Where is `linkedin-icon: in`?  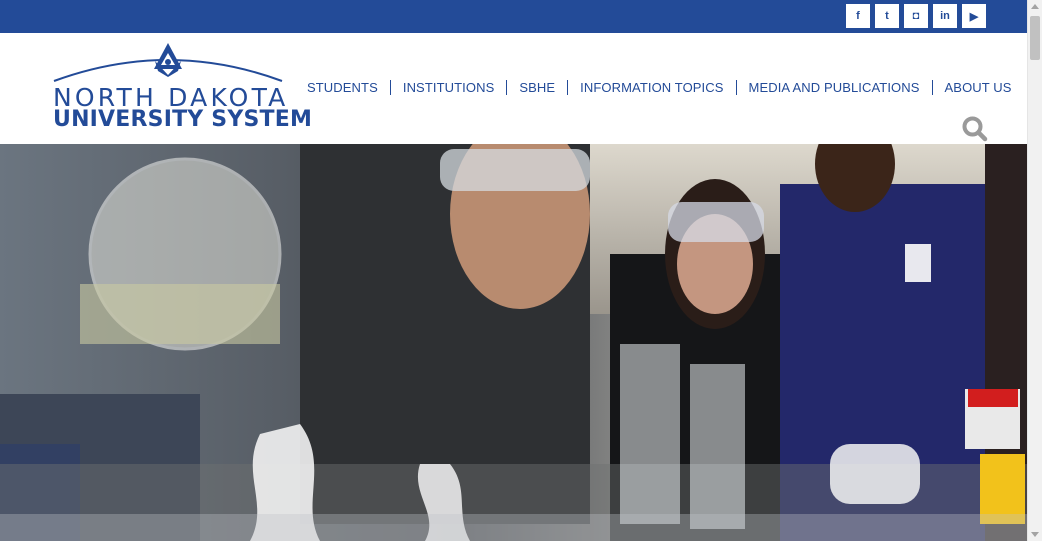
linkedin-icon: in is located at coordinates (945, 16).